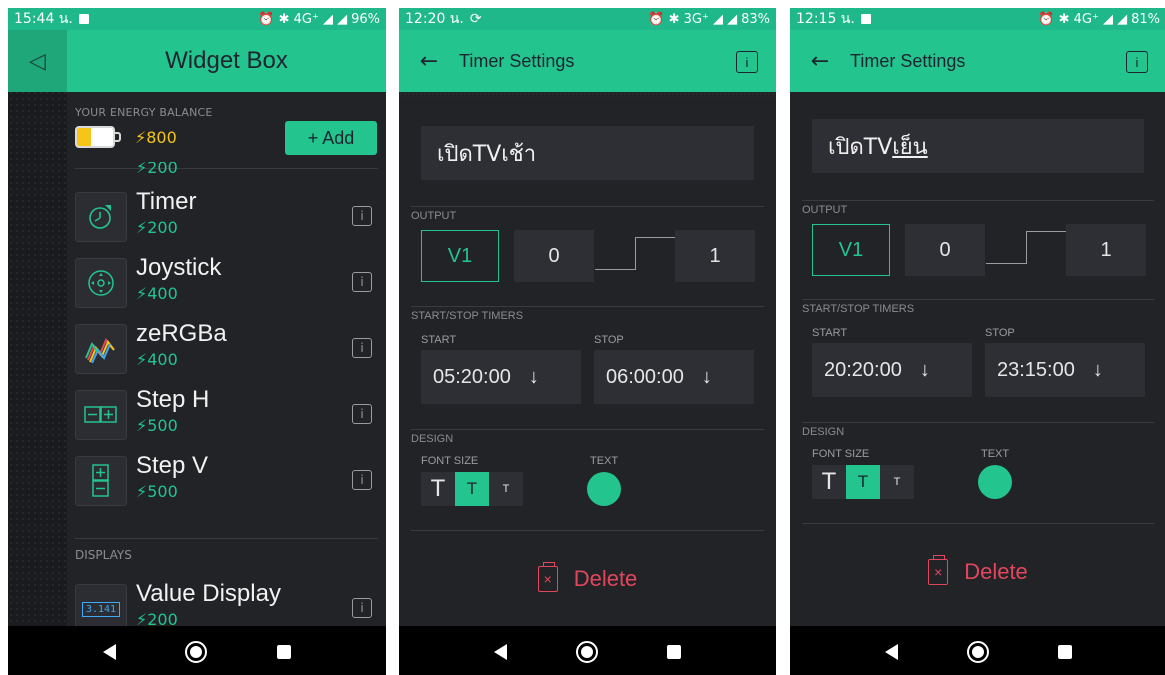 This screenshot has width=1165, height=675. I want to click on section-label-displays: DISPLAYS, so click(103, 555).